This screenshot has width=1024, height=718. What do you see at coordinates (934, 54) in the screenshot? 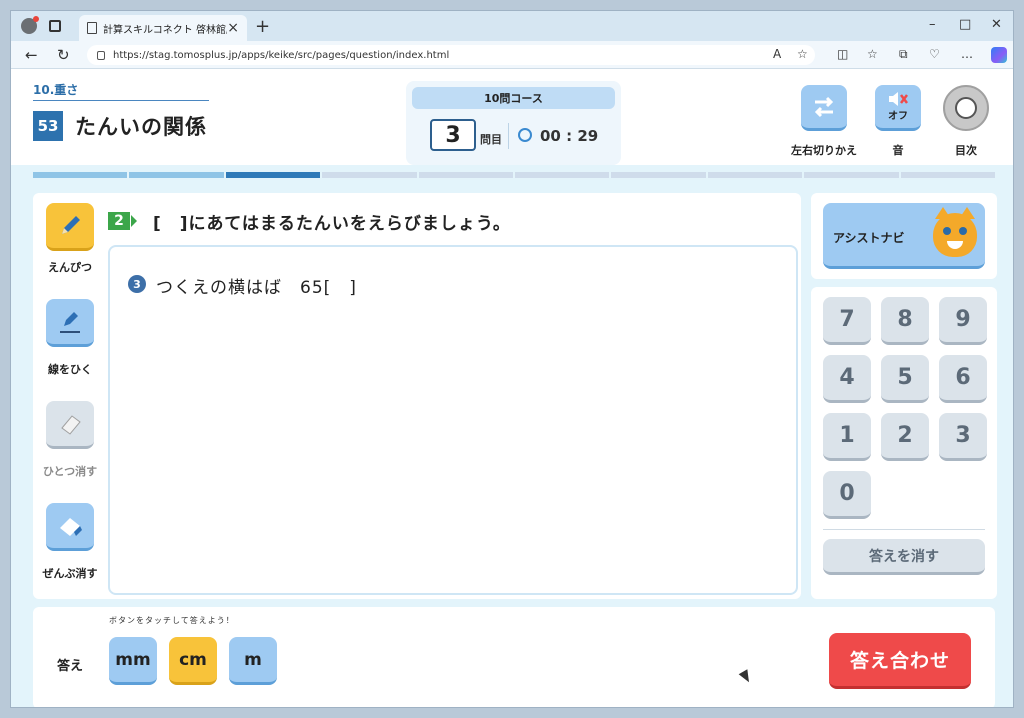
I see `extensions-icon: ♡` at bounding box center [934, 54].